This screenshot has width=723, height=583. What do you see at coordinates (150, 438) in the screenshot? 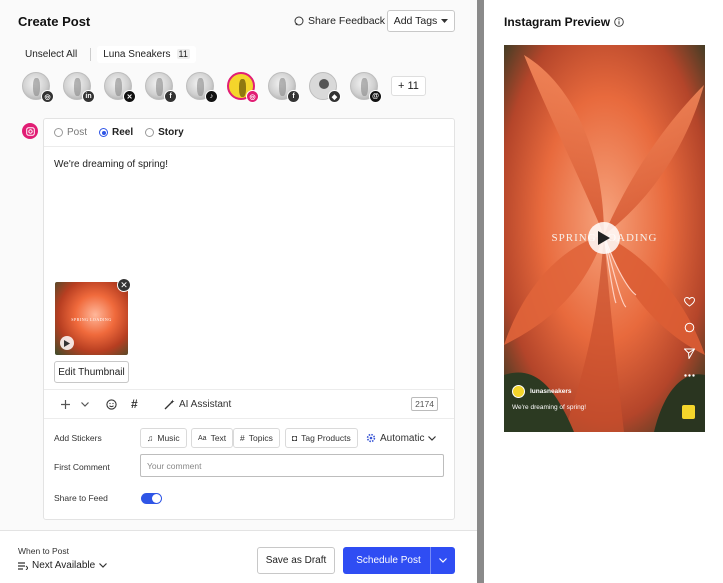
I see `music-note-icon: ♫` at bounding box center [150, 438].